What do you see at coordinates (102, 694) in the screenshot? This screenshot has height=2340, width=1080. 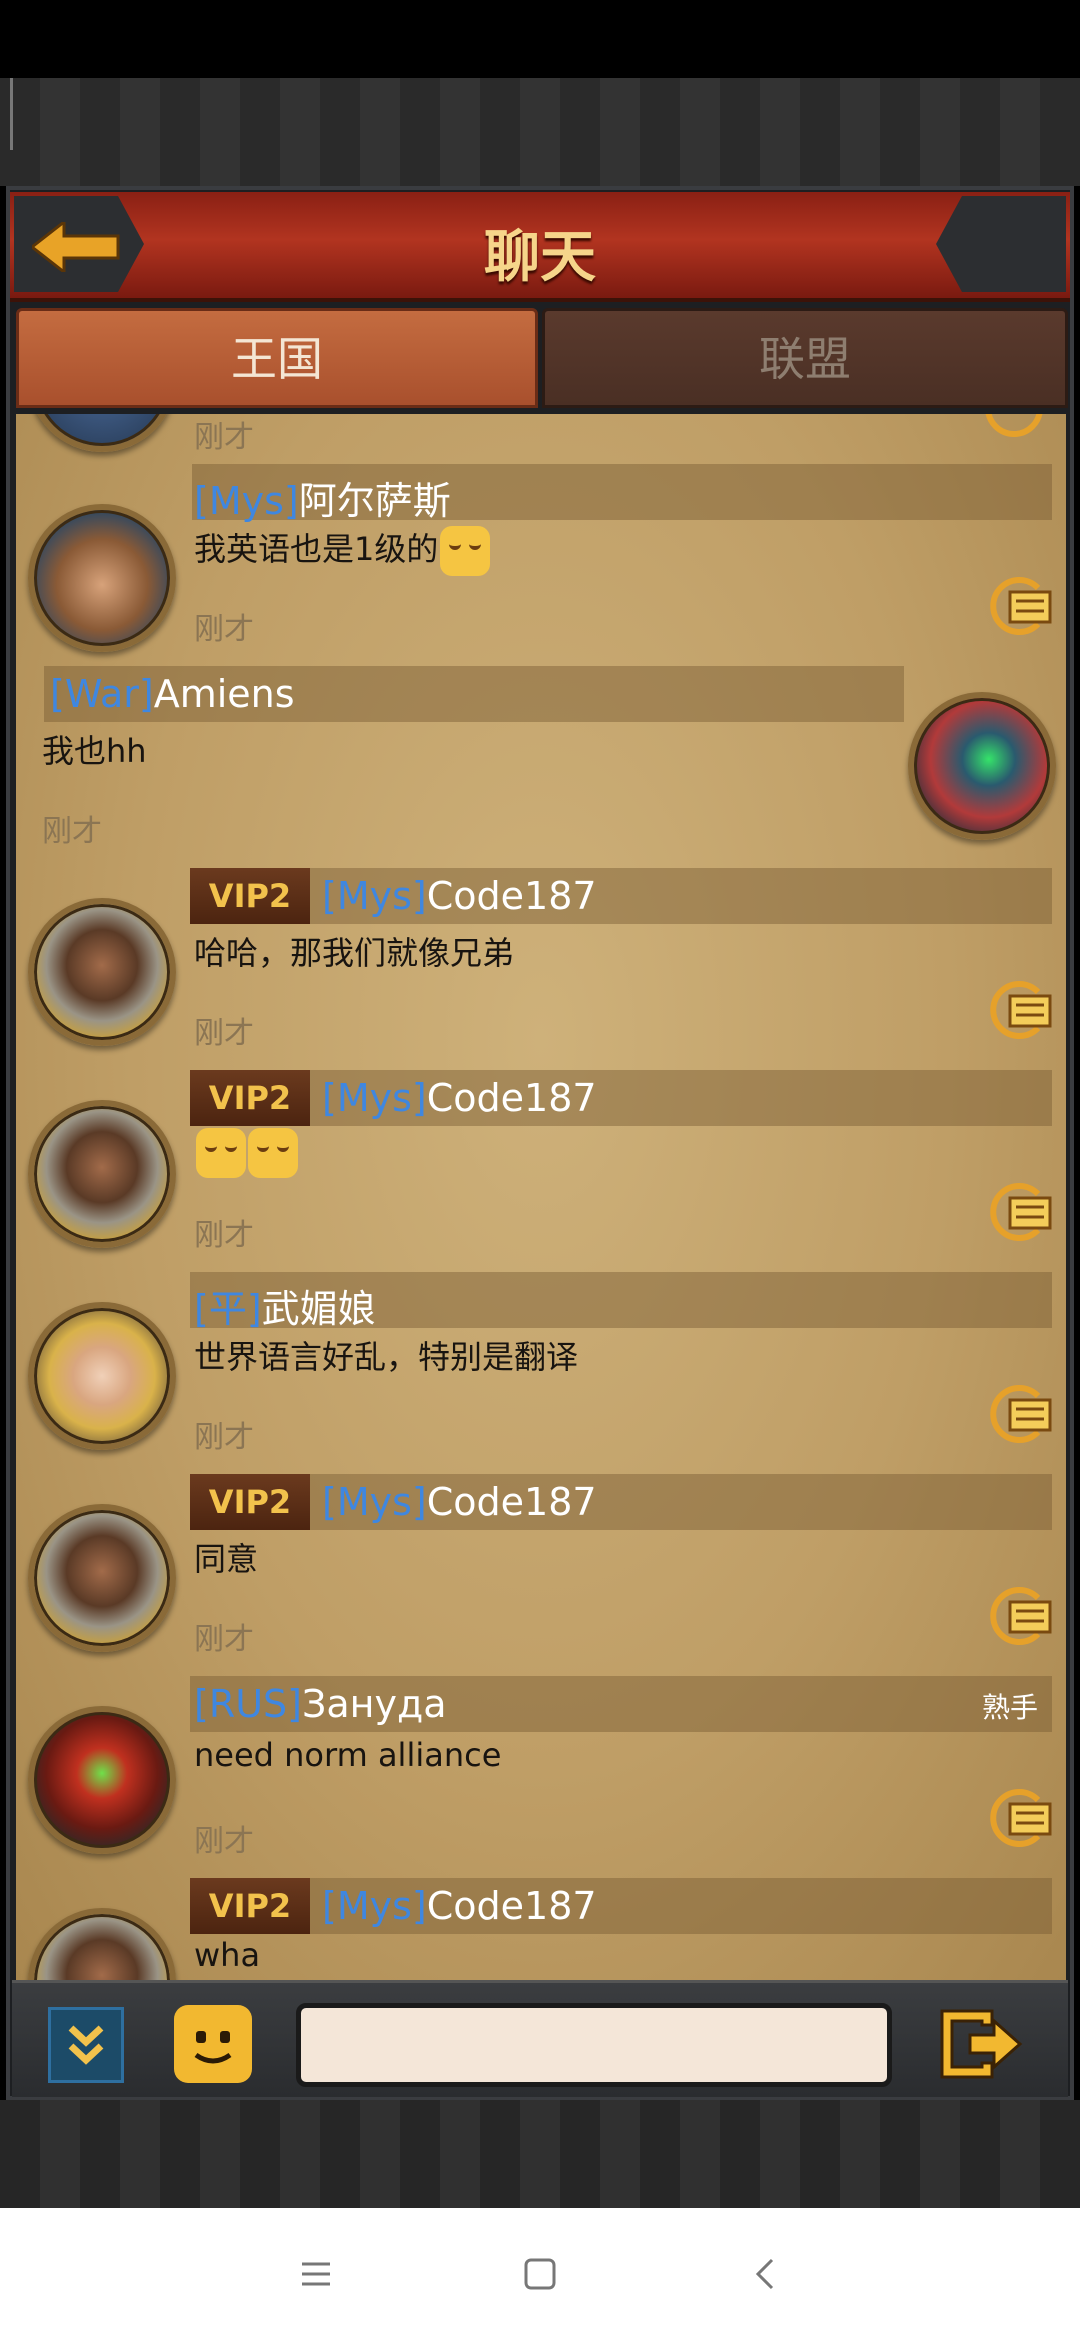 I see `alliance-tag: [War]` at bounding box center [102, 694].